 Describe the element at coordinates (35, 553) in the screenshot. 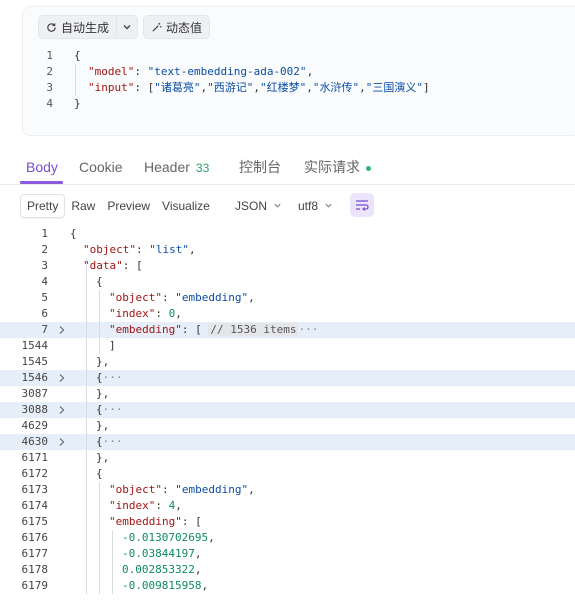

I see `line-number: 6177` at that location.